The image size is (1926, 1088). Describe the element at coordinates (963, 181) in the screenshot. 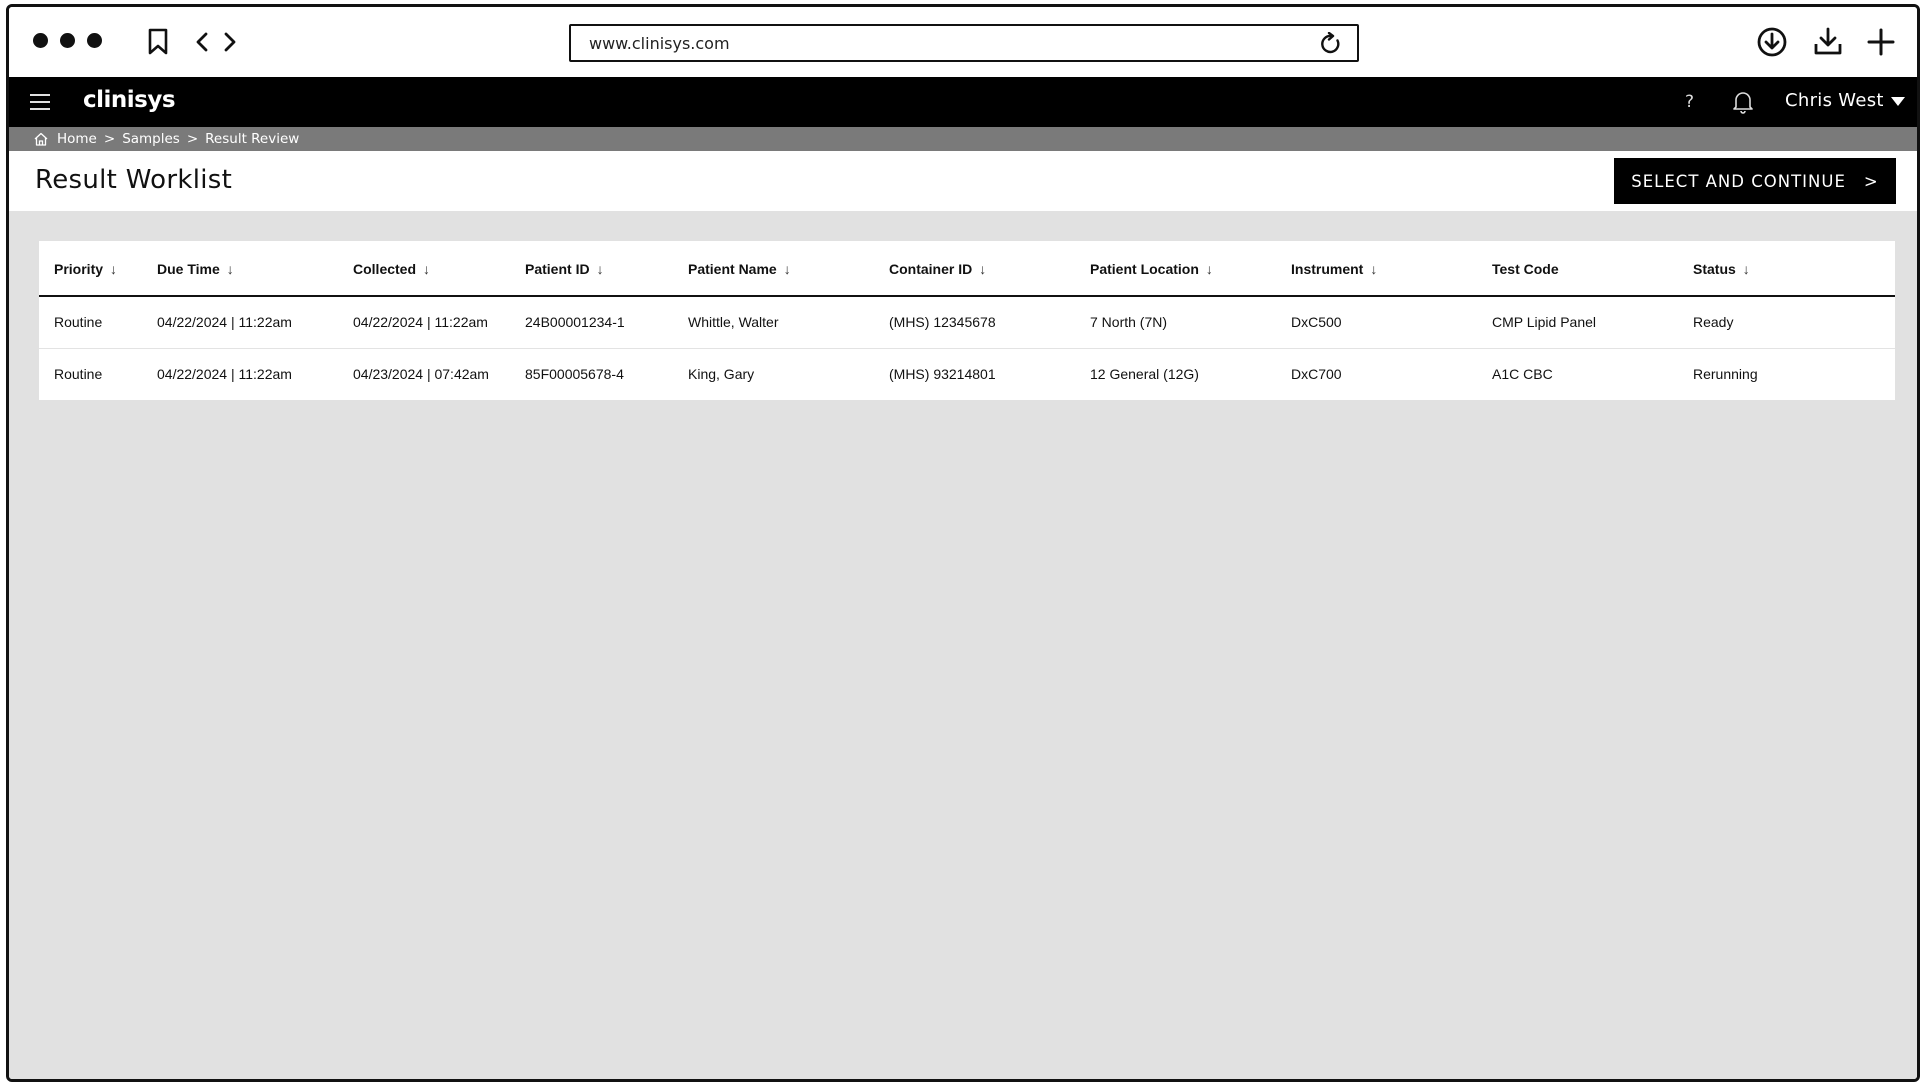

I see `page-header: Result Worklist SELECT AND CONTINUE >` at that location.